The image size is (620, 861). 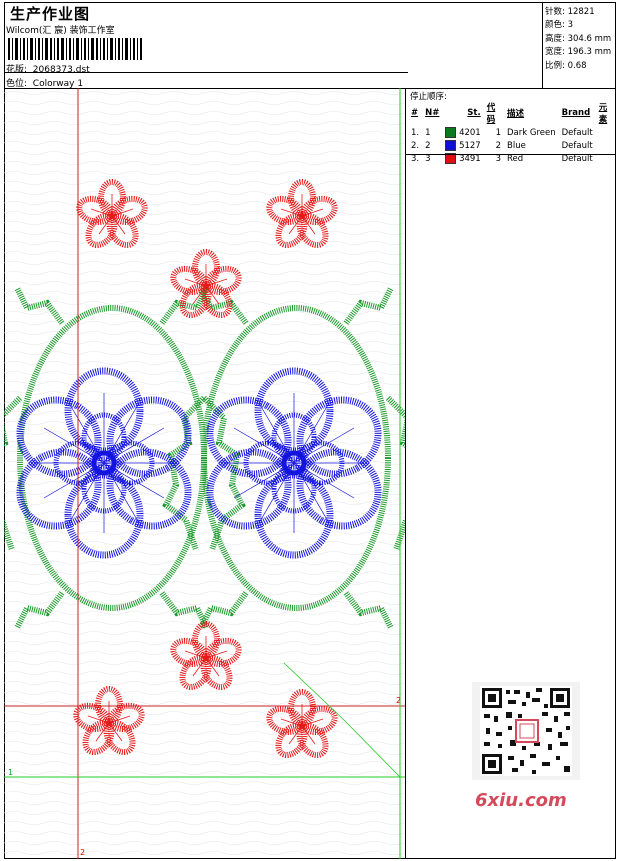 I want to click on studio-name: Wilcom(汇 宸) 装饰工作室, so click(x=60, y=31).